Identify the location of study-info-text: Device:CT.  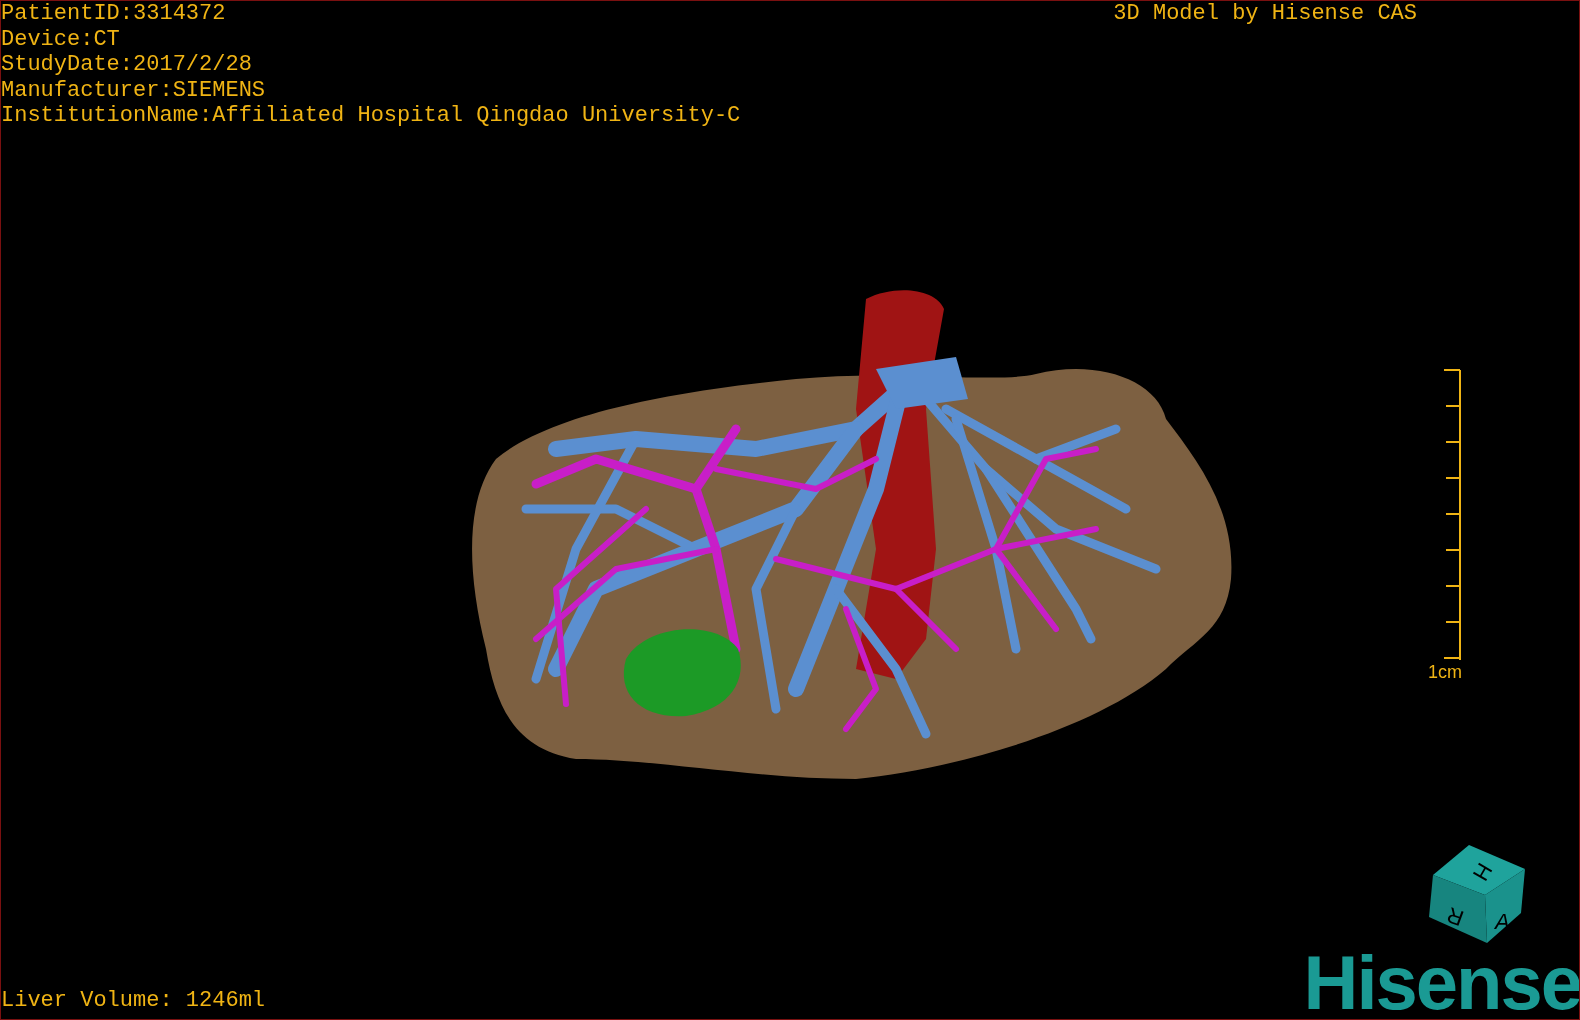
(61, 39).